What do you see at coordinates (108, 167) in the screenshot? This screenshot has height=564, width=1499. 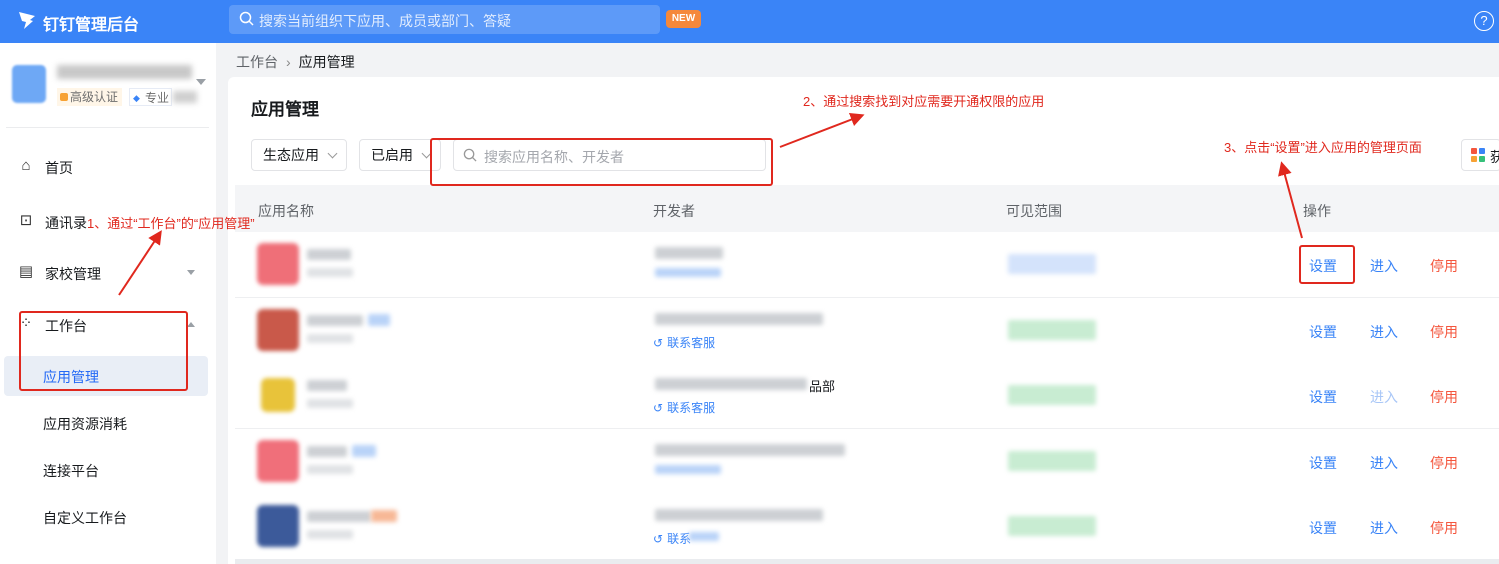 I see `nav-item-home: ⌂ 首页` at bounding box center [108, 167].